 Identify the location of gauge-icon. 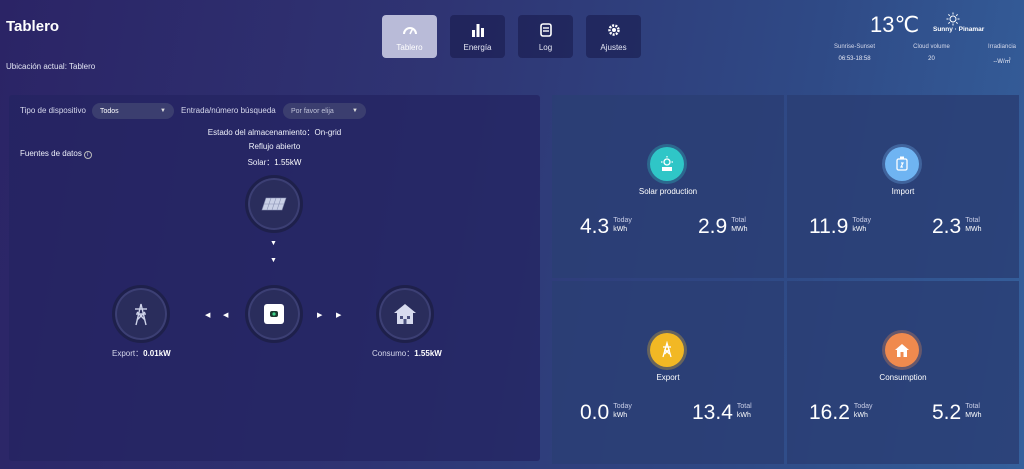
(409, 30).